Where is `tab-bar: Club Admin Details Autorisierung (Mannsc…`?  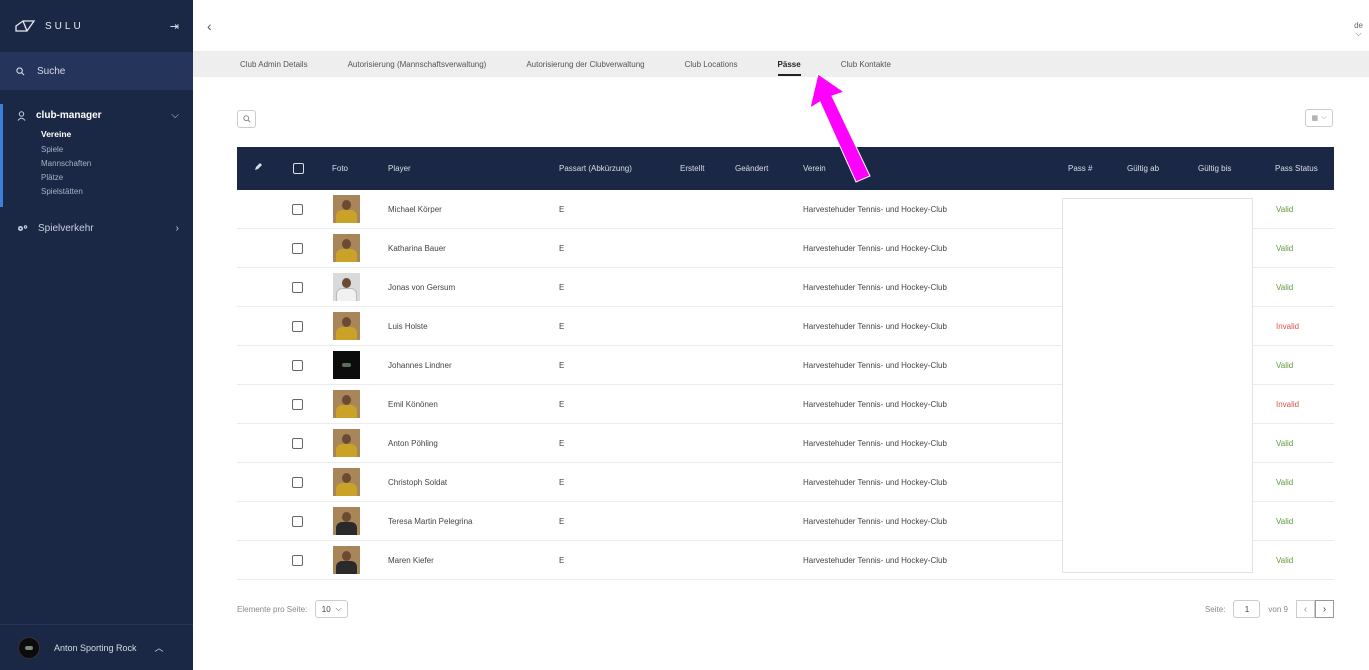 tab-bar: Club Admin Details Autorisierung (Mannsc… is located at coordinates (781, 64).